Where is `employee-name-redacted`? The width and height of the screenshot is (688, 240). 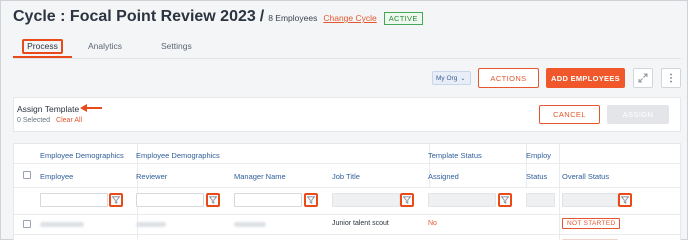 employee-name-redacted is located at coordinates (62, 224).